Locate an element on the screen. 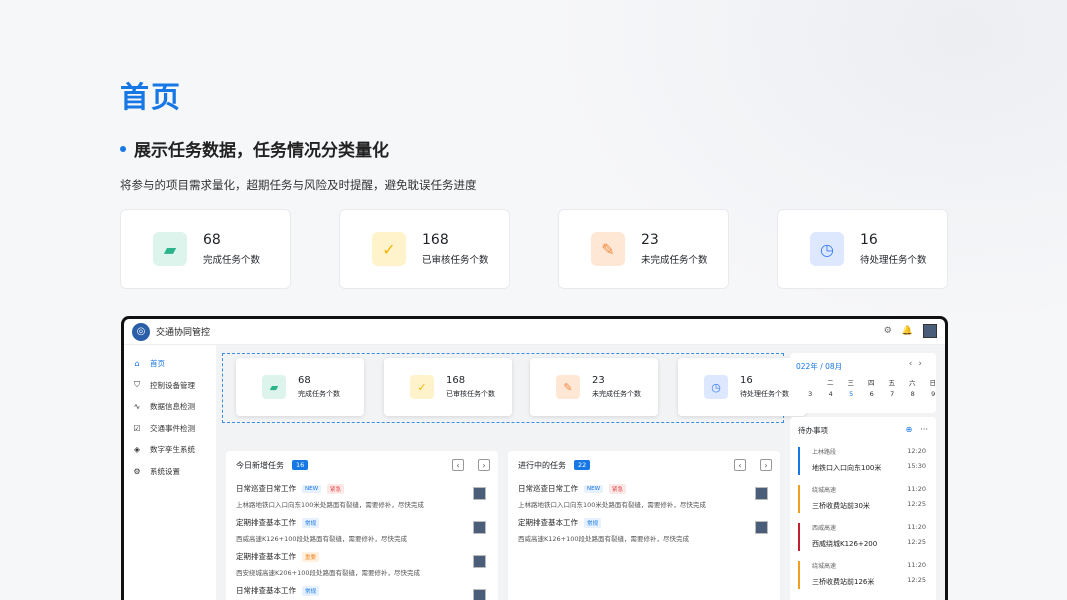 The image size is (1067, 600). sidebar-item: ∿ 数据信息检测 is located at coordinates (170, 407).